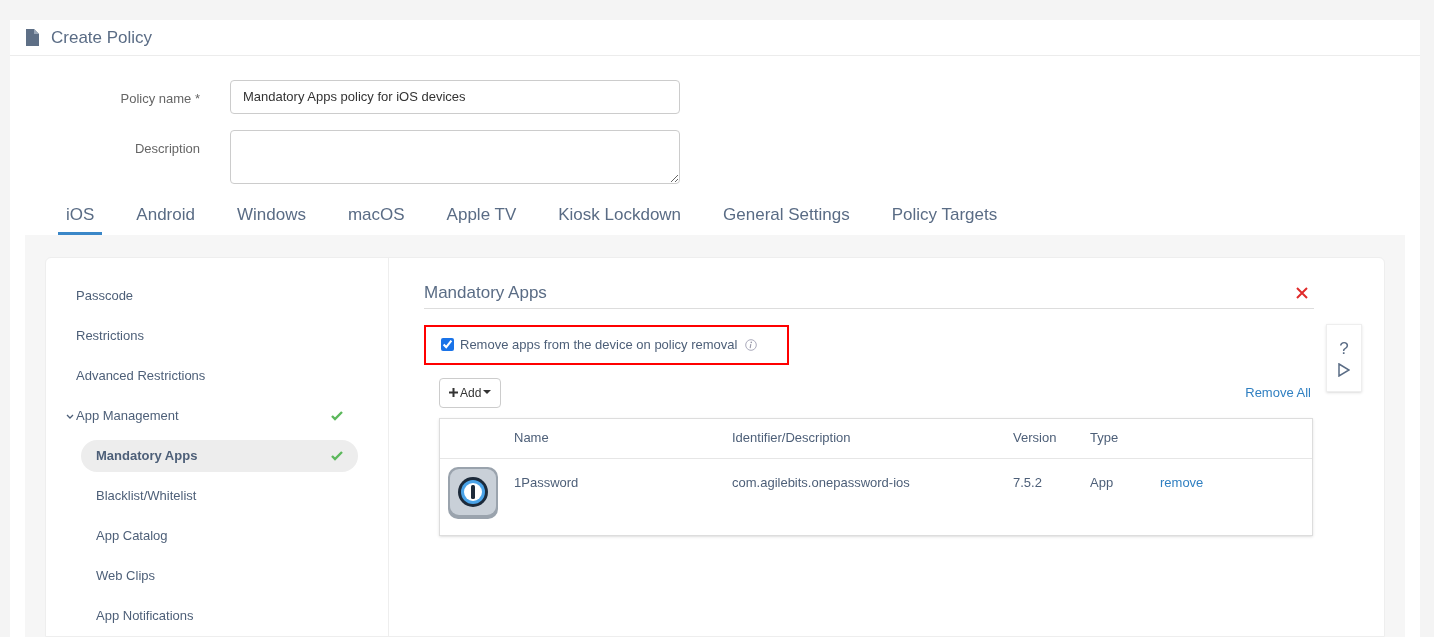 The image size is (1434, 637). Describe the element at coordinates (271, 218) in the screenshot. I see `platform-tab: Windows` at that location.